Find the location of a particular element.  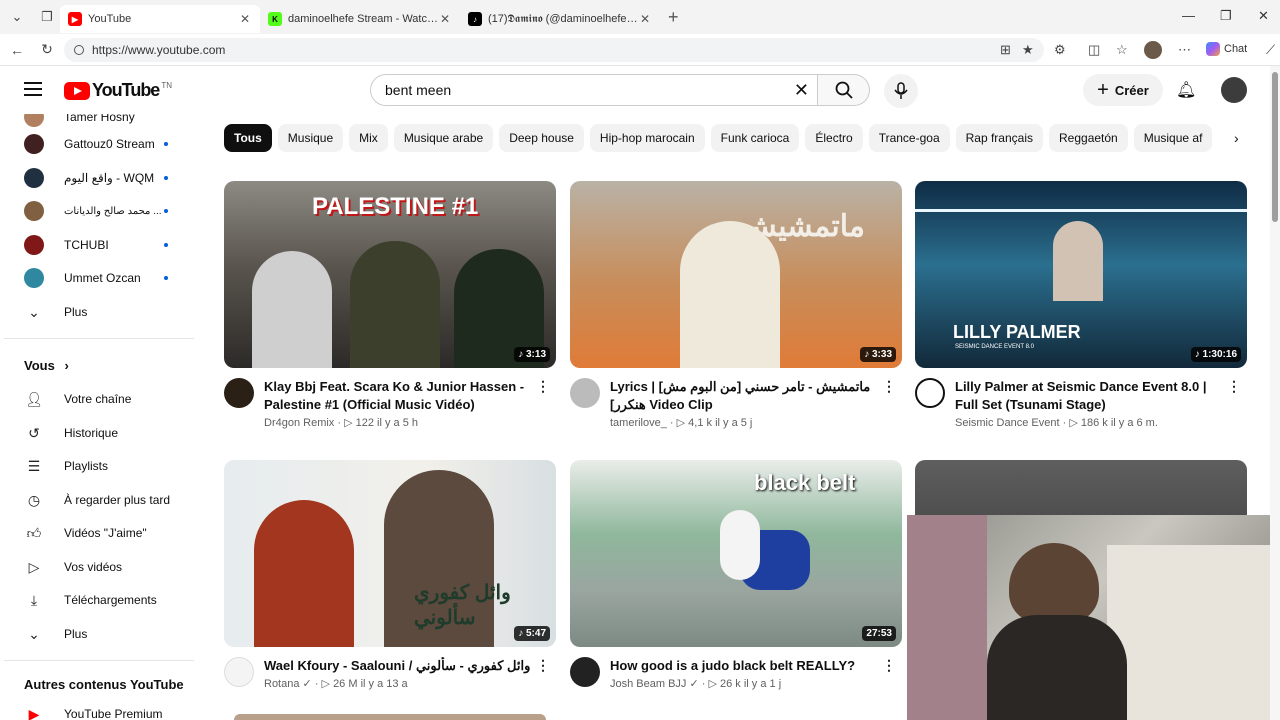

chip-deep-house: Deep house is located at coordinates (541, 138).